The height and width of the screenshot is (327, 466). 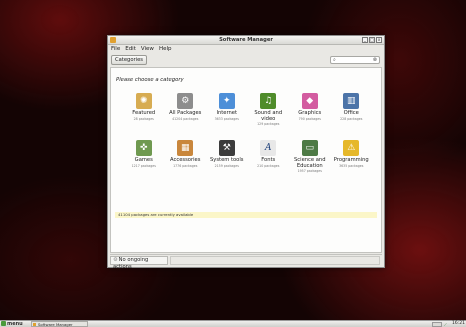 I want to click on status-bar: ⚙No ongoing actions, so click(x=246, y=262).